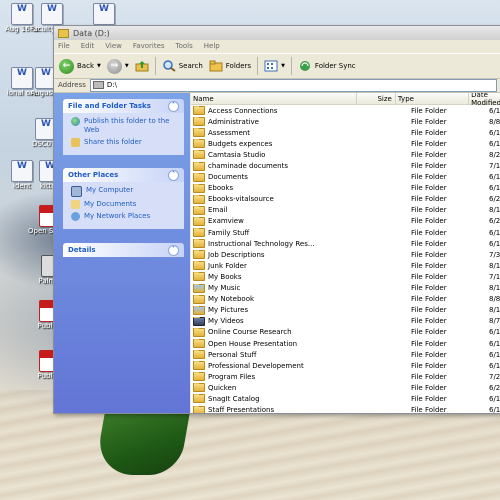 The image size is (500, 500). Describe the element at coordinates (494, 265) in the screenshot. I see `date-cell: 8/12/2007 4:01` at that location.